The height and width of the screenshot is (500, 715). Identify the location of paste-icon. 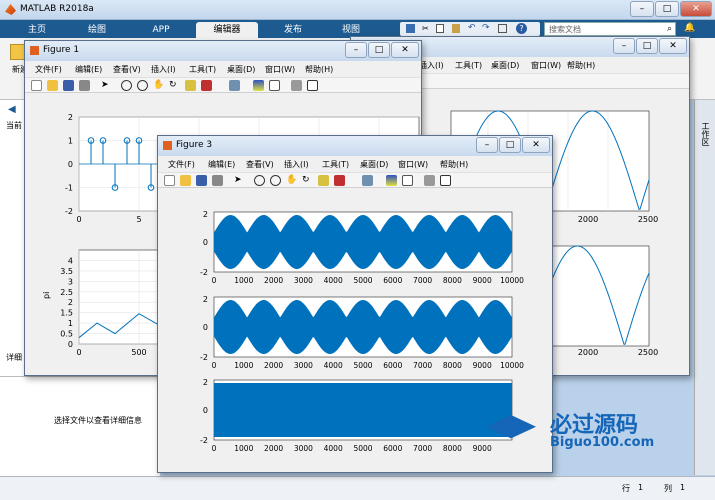
(456, 28).